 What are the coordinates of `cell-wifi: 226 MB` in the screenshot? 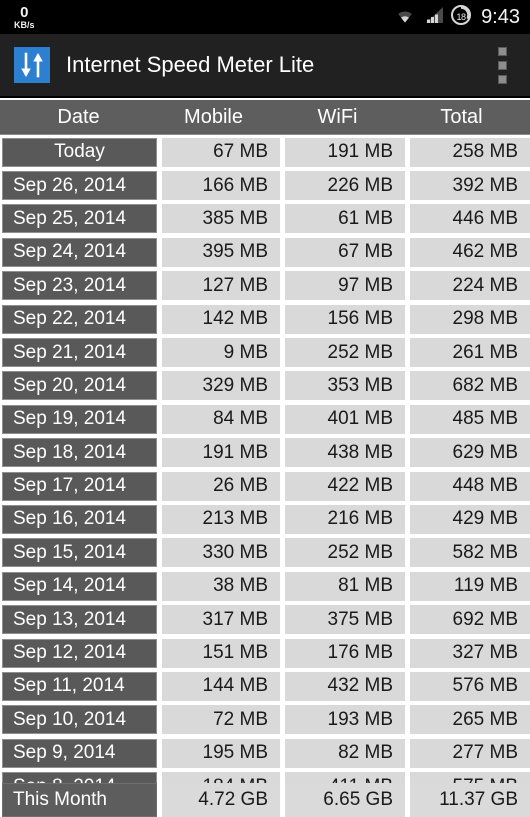 It's located at (345, 186).